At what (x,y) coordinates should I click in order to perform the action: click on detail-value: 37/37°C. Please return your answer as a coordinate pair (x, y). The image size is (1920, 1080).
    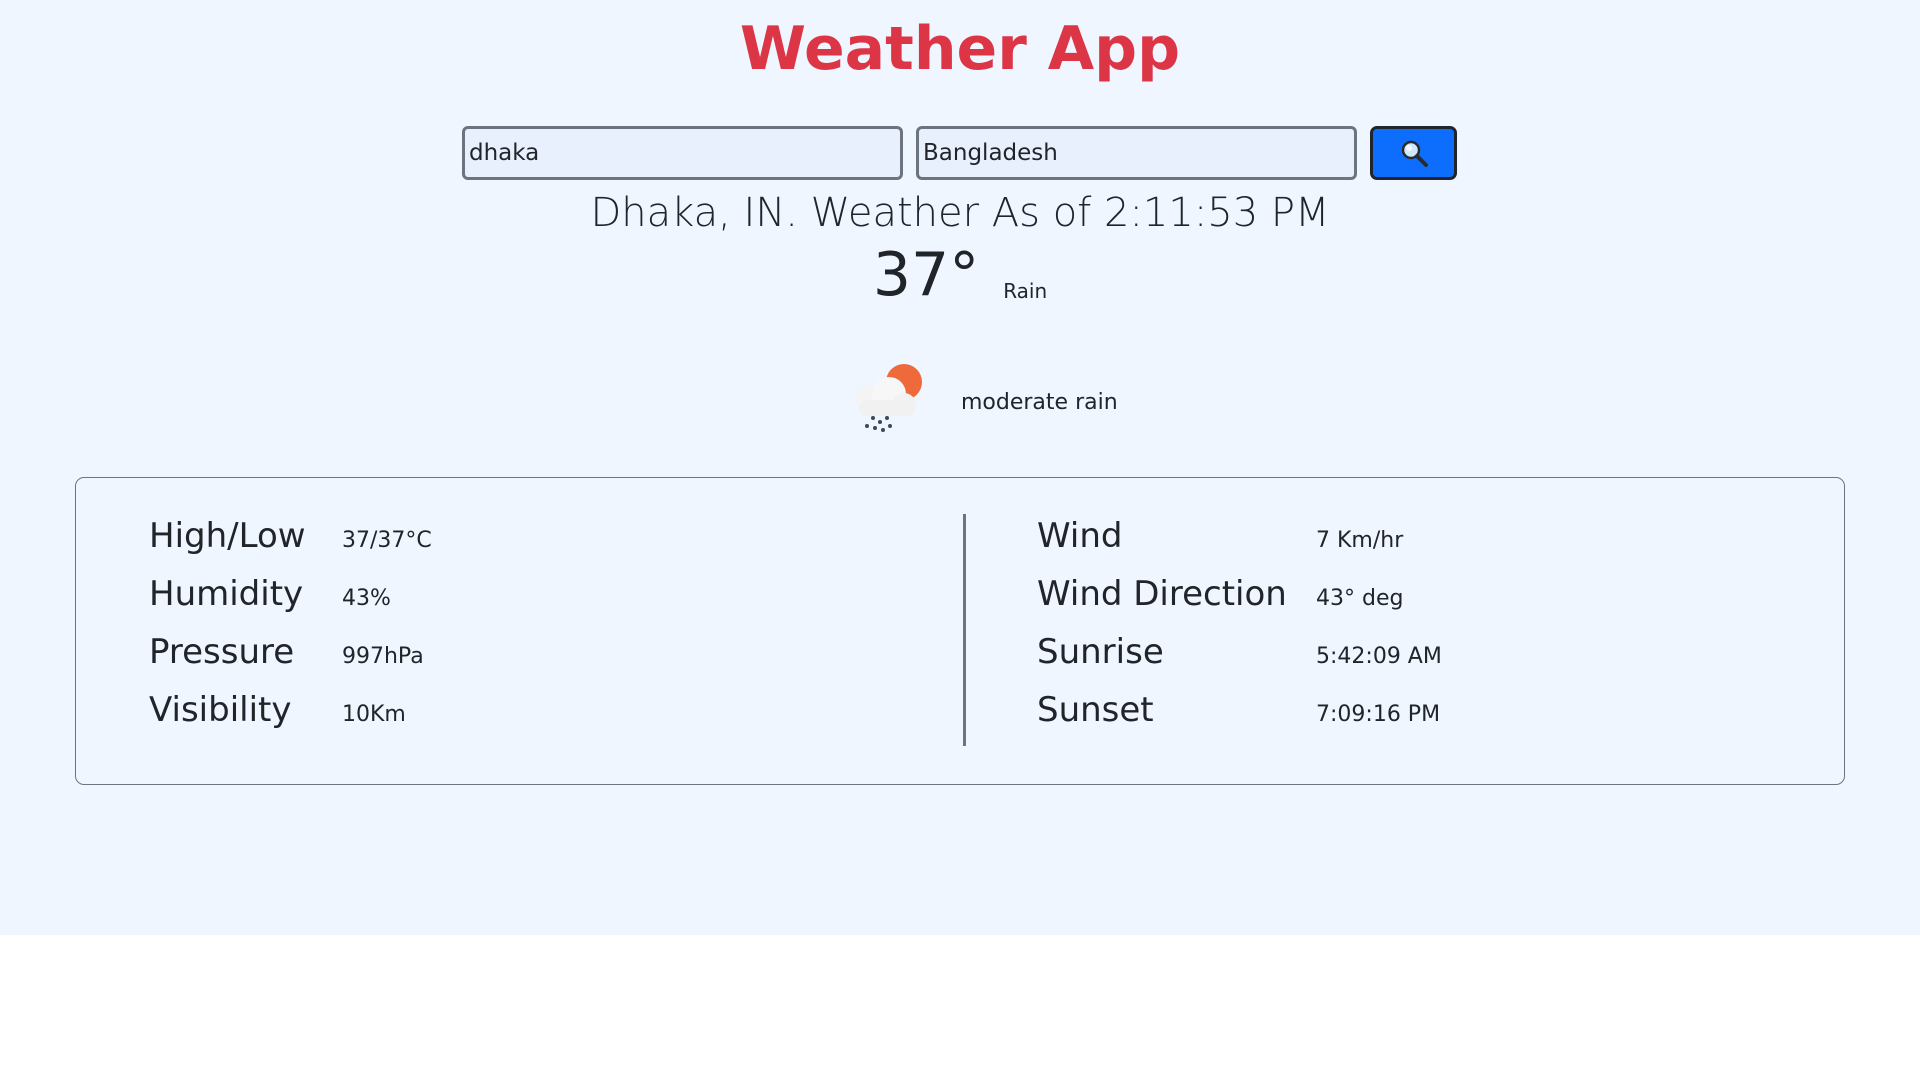
    Looking at the image, I should click on (387, 540).